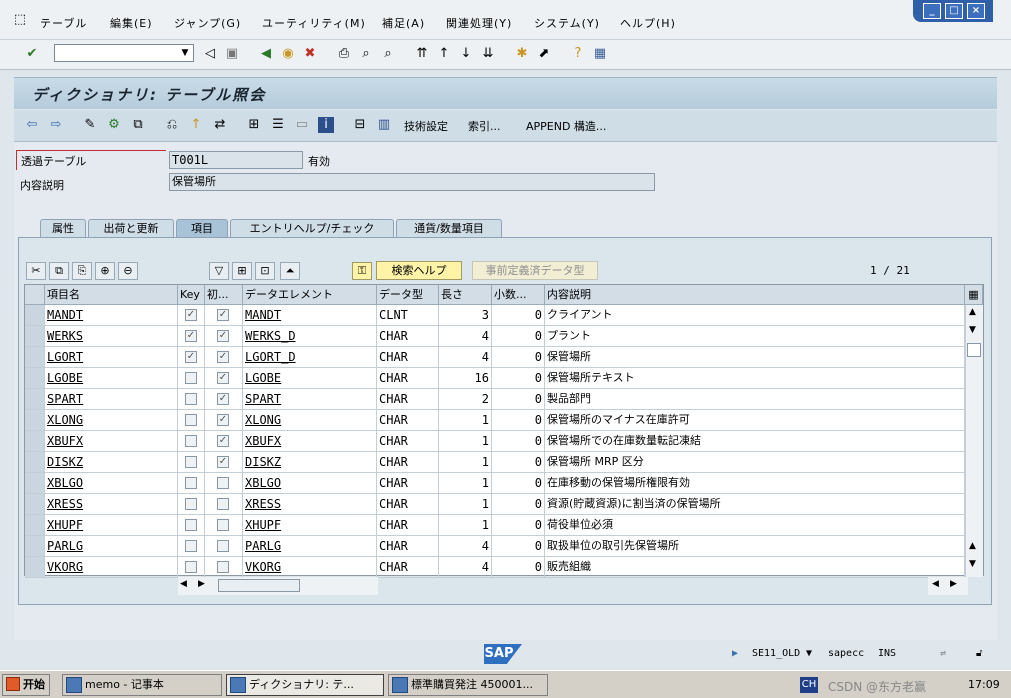 Image resolution: width=1011 pixels, height=698 pixels. Describe the element at coordinates (495, 462) in the screenshot. I see `table-row: ✓ DISKZ DISKZ CHAR 1 0 保管場所 MRP 区分` at that location.